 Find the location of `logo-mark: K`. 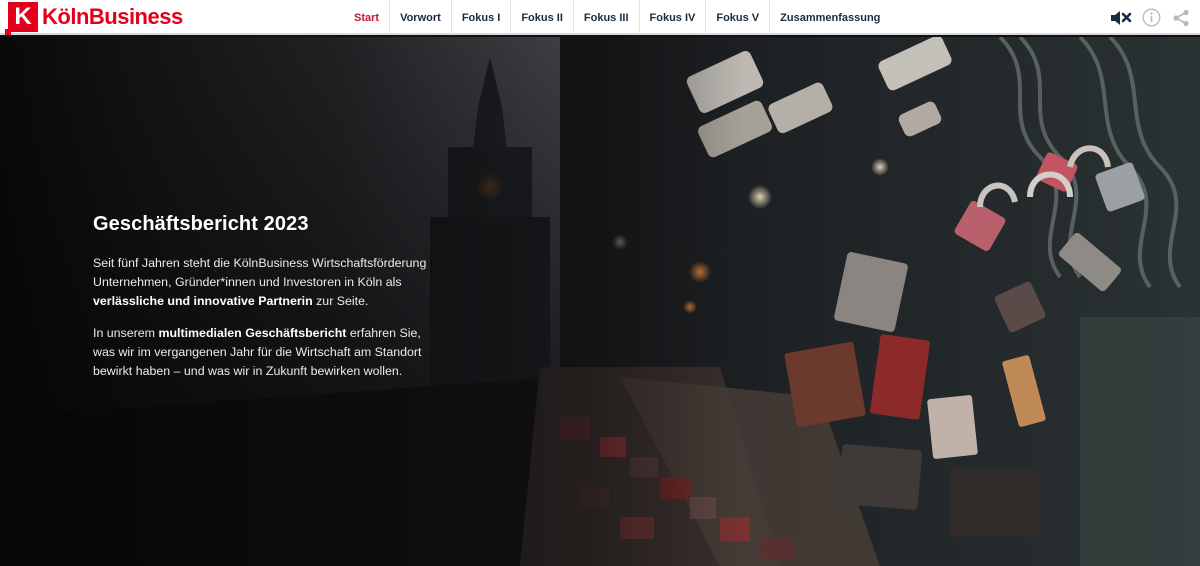

logo-mark: K is located at coordinates (21, 18).